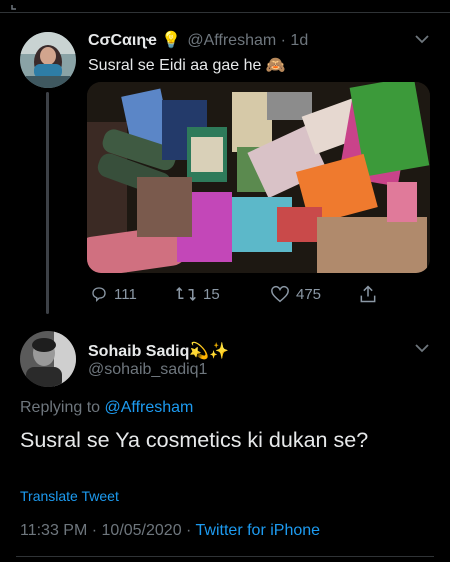  What do you see at coordinates (225, 556) in the screenshot?
I see `bottom-divider` at bounding box center [225, 556].